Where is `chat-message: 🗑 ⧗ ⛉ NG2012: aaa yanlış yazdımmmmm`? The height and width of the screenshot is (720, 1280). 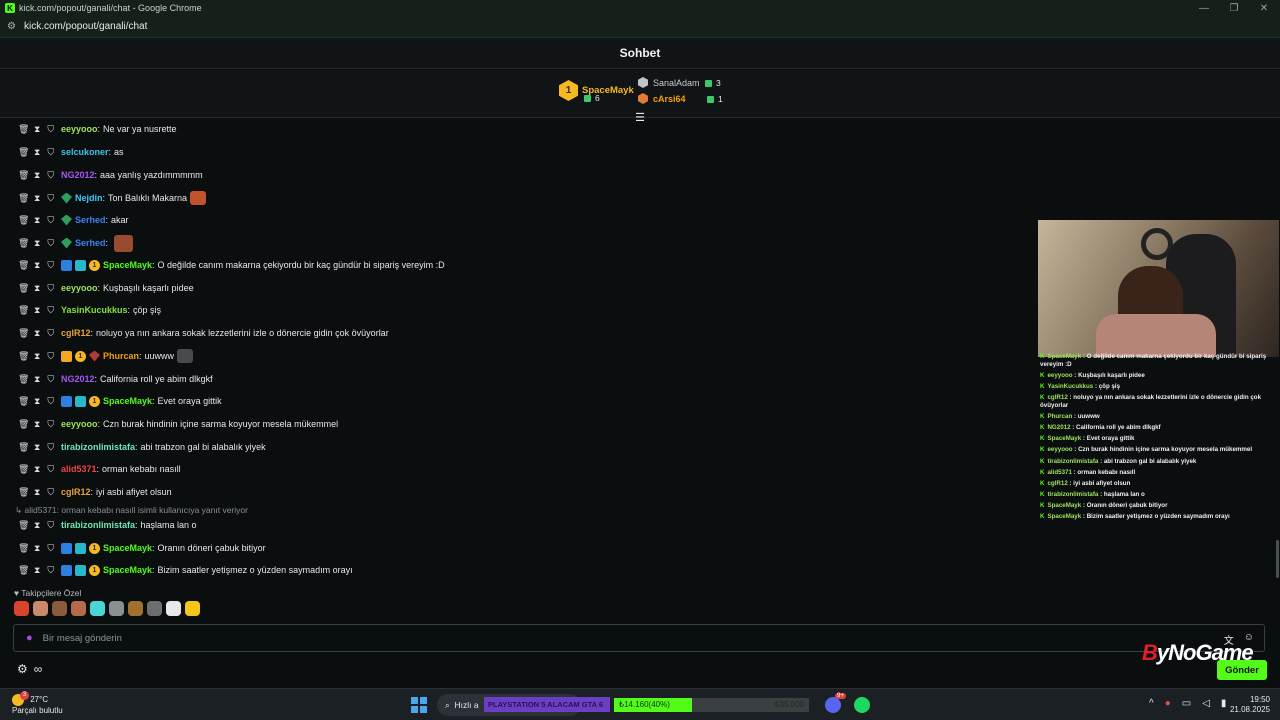 chat-message: 🗑 ⧗ ⛉ NG2012: aaa yanlış yazdımmmmm is located at coordinates (528, 175).